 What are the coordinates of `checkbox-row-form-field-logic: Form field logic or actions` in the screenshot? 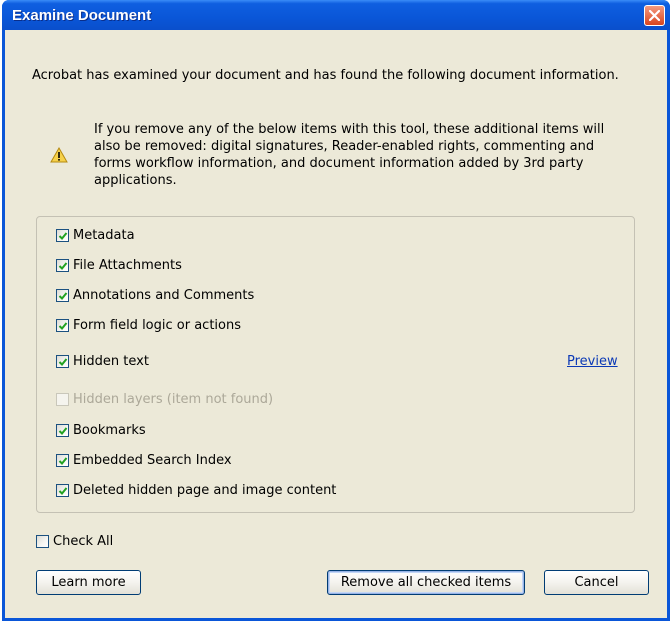 It's located at (148, 325).